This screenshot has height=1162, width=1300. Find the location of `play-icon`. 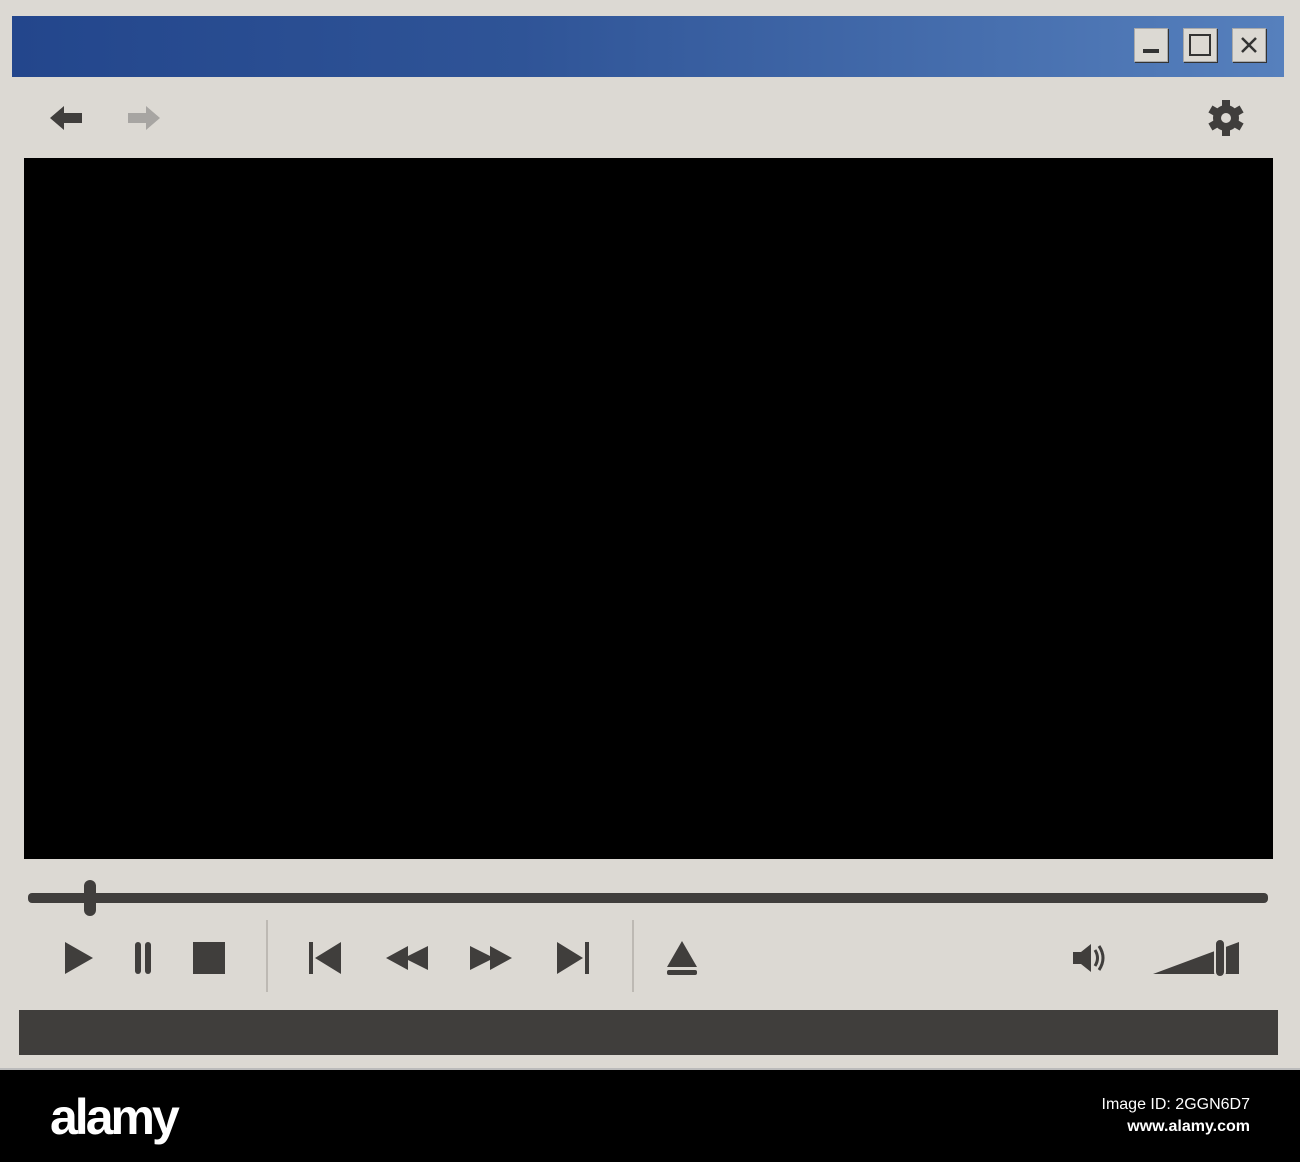

play-icon is located at coordinates (79, 958).